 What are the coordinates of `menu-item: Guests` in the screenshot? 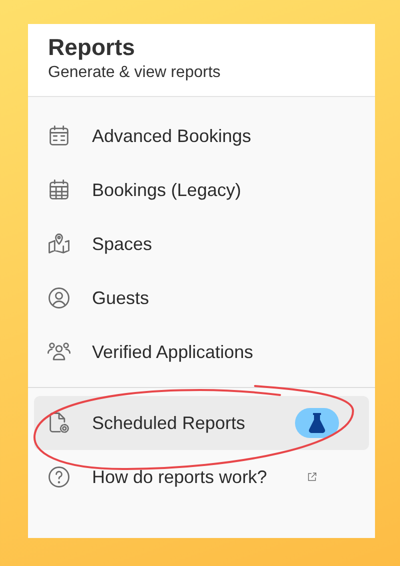 It's located at (201, 298).